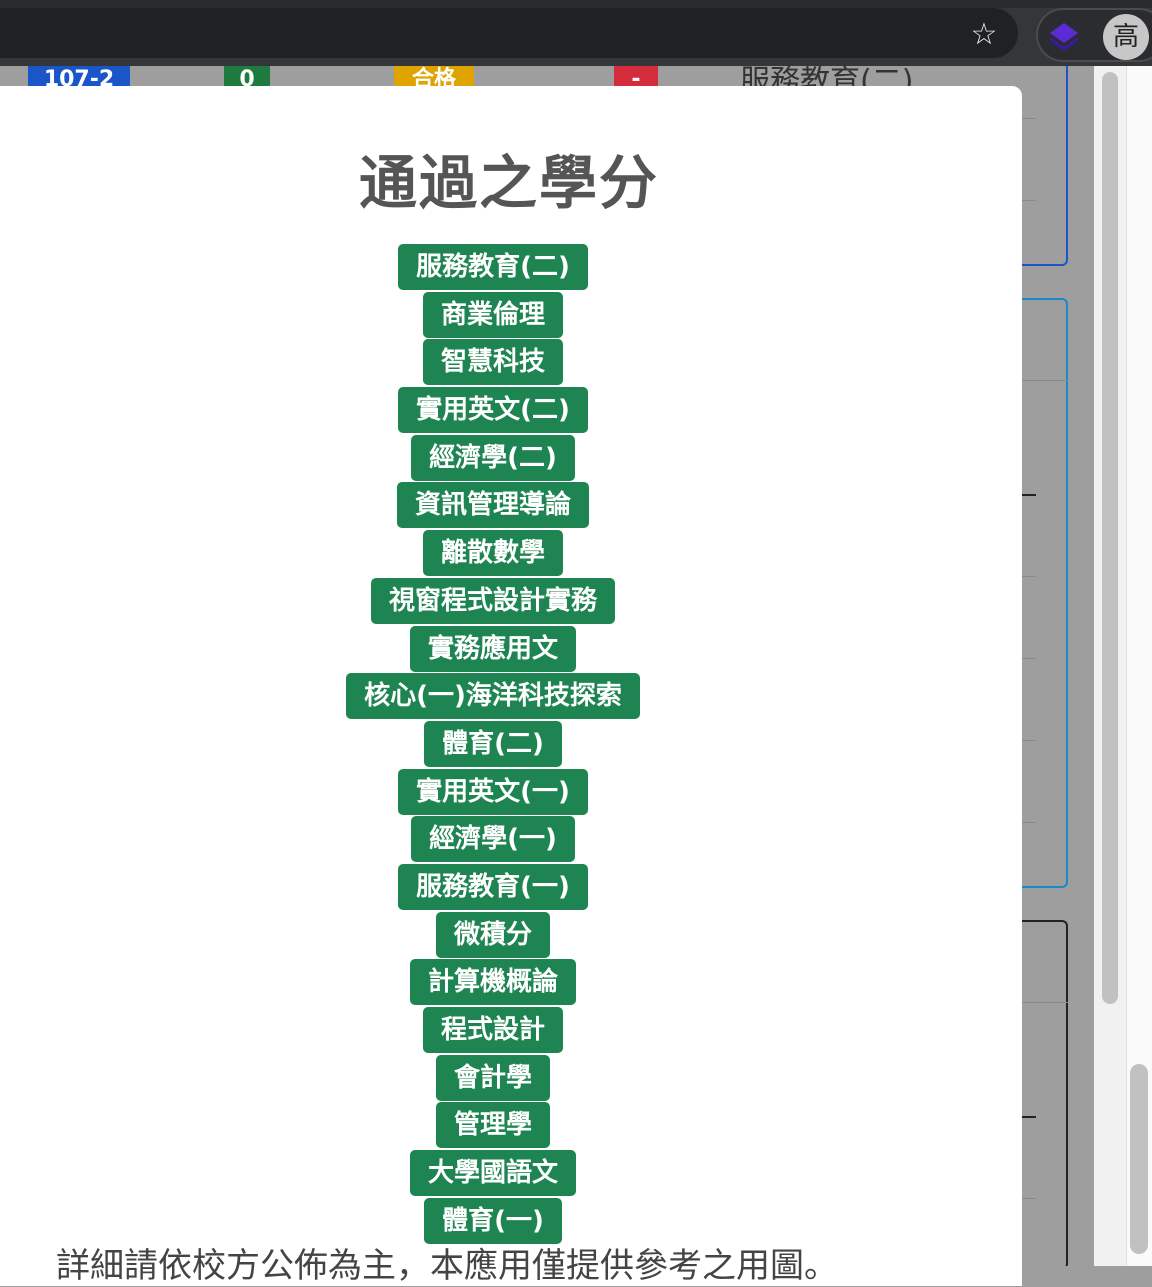 Image resolution: width=1152 pixels, height=1287 pixels. I want to click on credit-badge: 經濟學(二), so click(493, 457).